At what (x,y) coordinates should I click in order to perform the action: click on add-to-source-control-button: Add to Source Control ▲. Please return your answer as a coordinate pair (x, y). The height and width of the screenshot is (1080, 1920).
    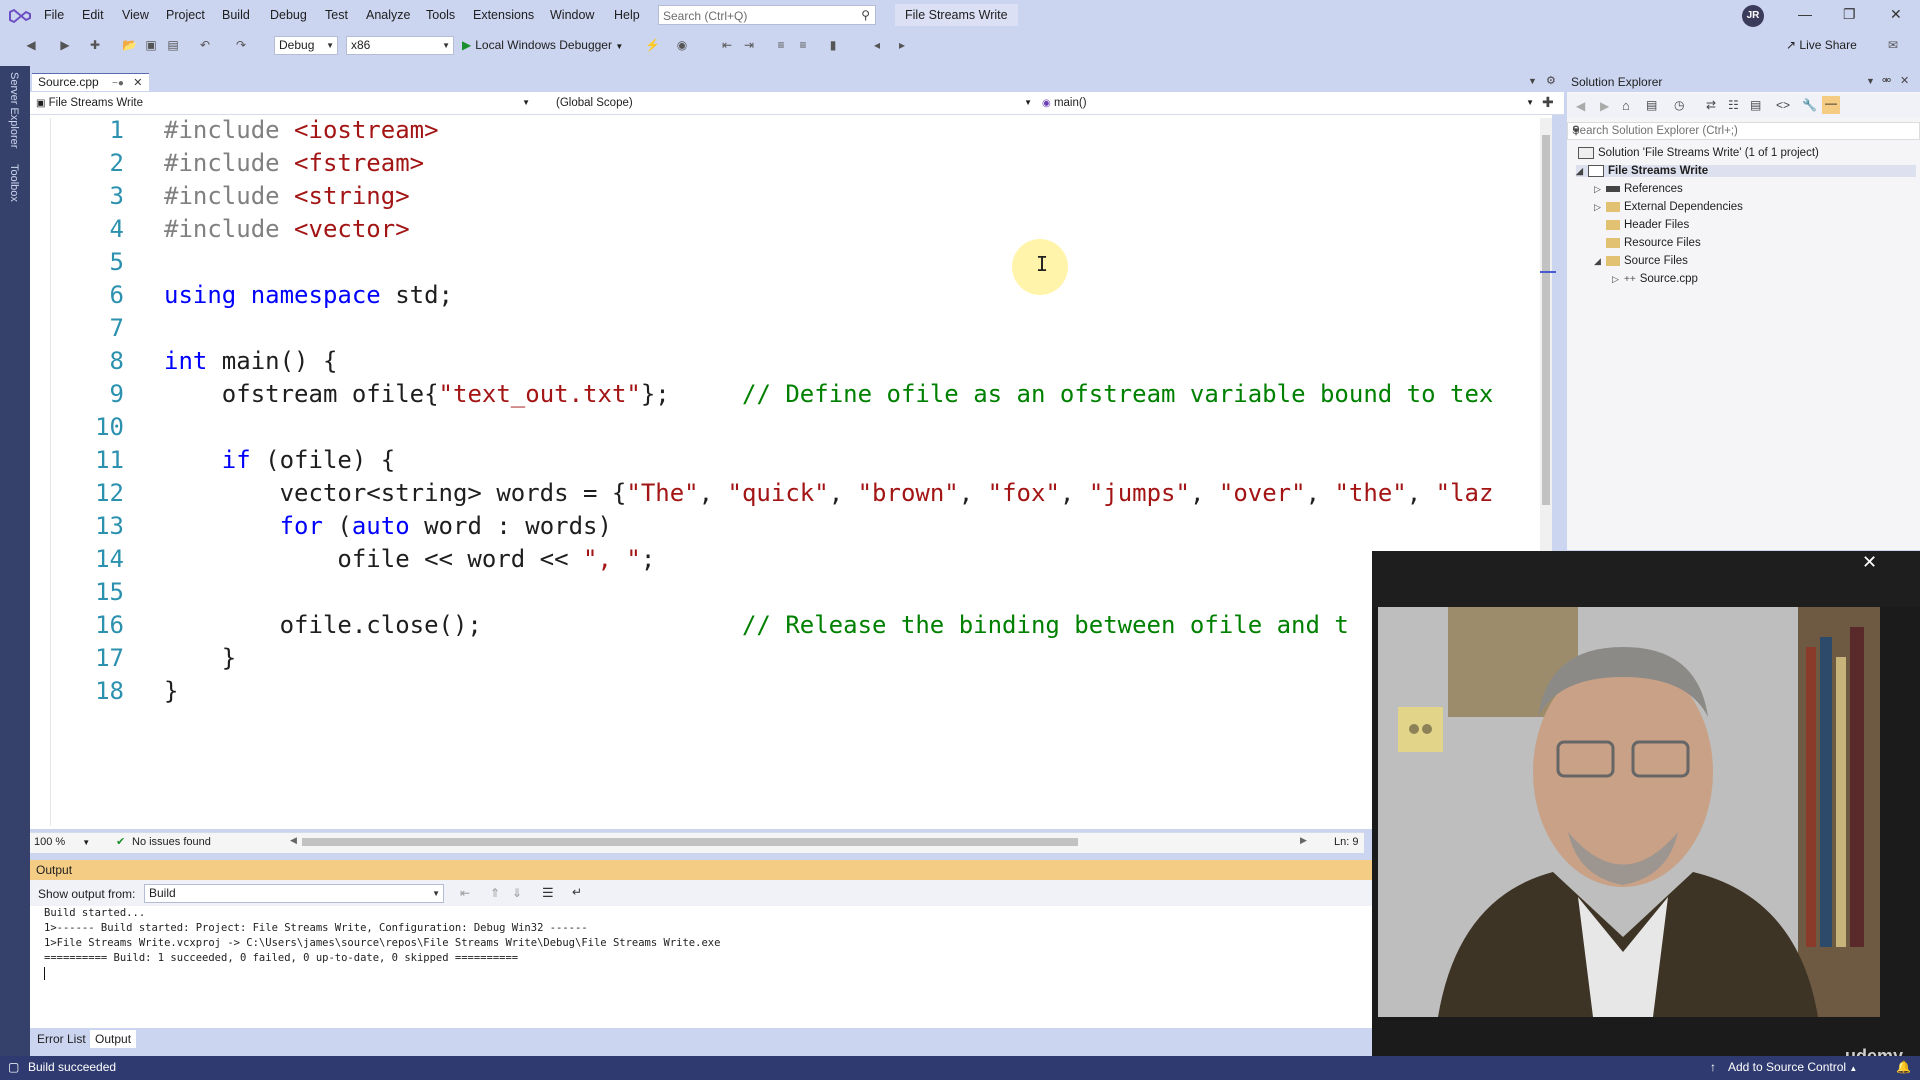
    Looking at the image, I should click on (1792, 1067).